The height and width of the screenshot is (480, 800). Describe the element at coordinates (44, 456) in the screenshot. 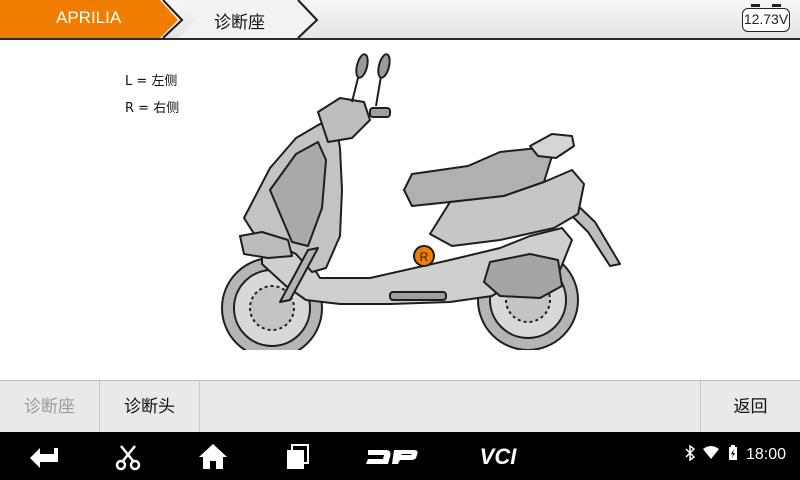

I see `back-arrow-icon` at that location.